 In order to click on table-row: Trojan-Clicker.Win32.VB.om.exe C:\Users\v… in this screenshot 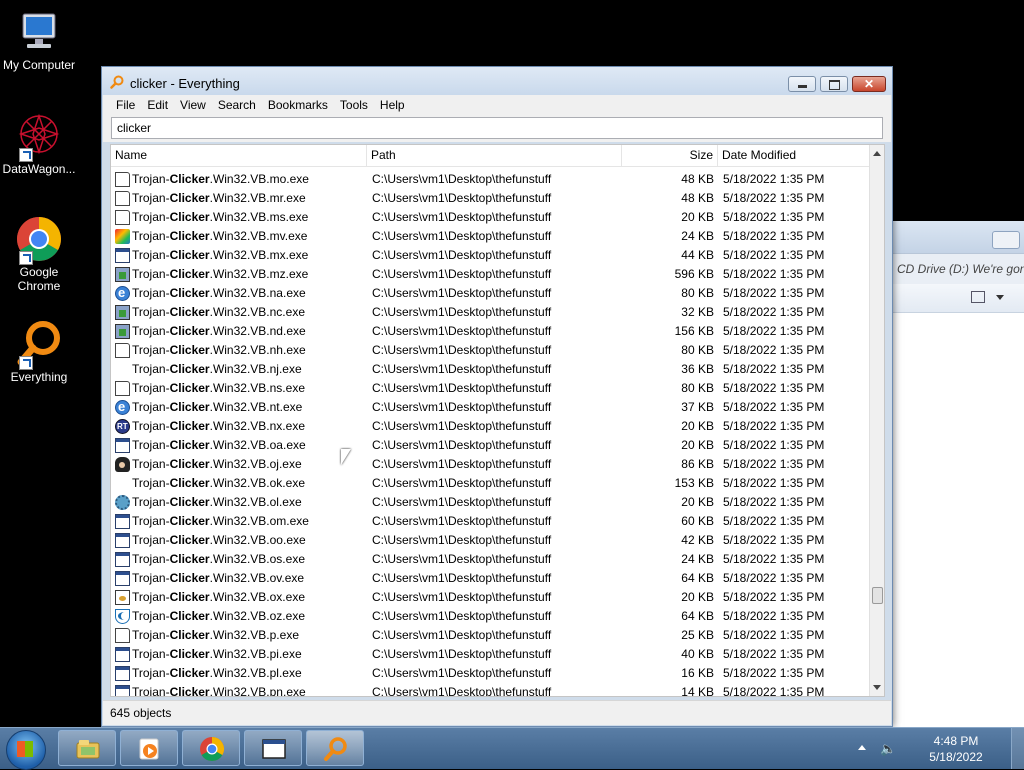, I will do `click(490, 521)`.